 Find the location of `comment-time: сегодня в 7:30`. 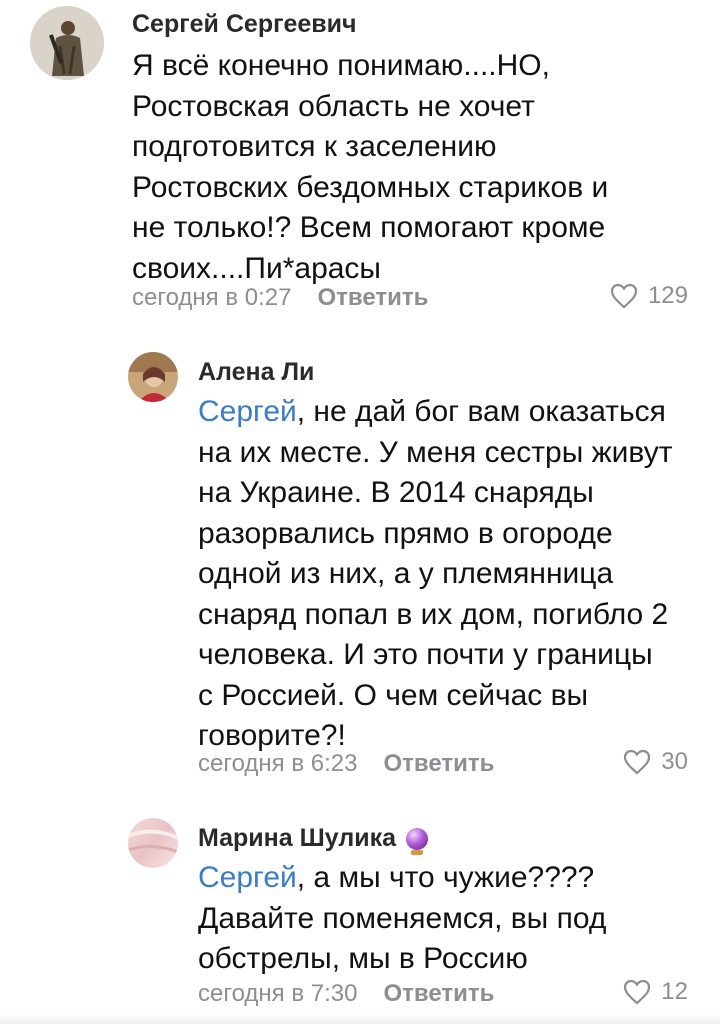

comment-time: сегодня в 7:30 is located at coordinates (278, 993).